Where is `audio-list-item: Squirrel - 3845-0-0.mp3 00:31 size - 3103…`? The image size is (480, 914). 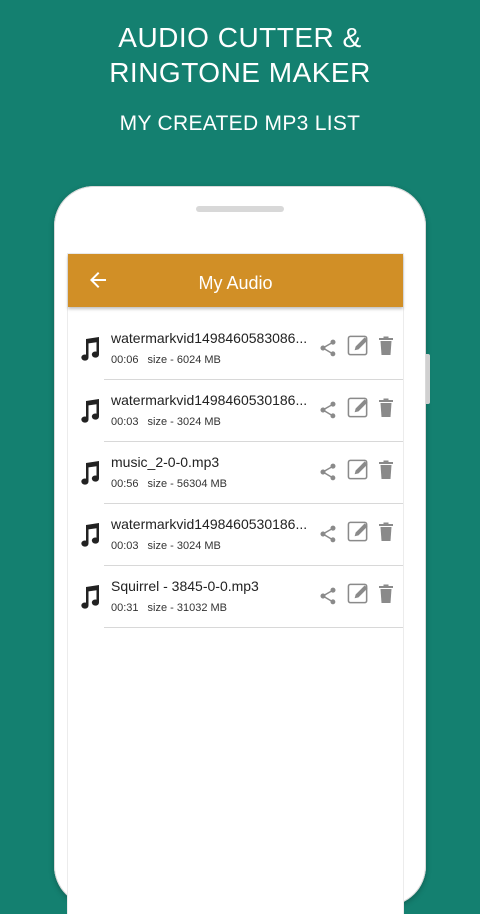
audio-list-item: Squirrel - 3845-0-0.mp3 00:31 size - 3103… is located at coordinates (235, 597).